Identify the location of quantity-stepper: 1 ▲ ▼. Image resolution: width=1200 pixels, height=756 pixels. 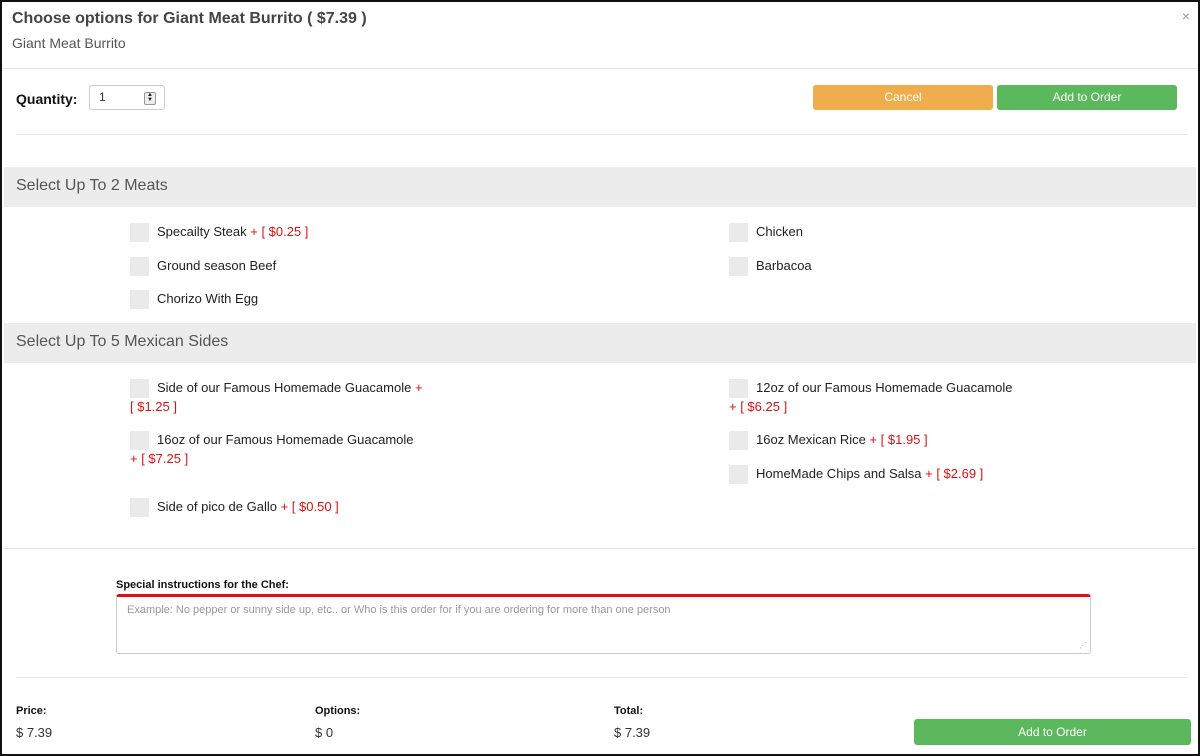
(127, 97).